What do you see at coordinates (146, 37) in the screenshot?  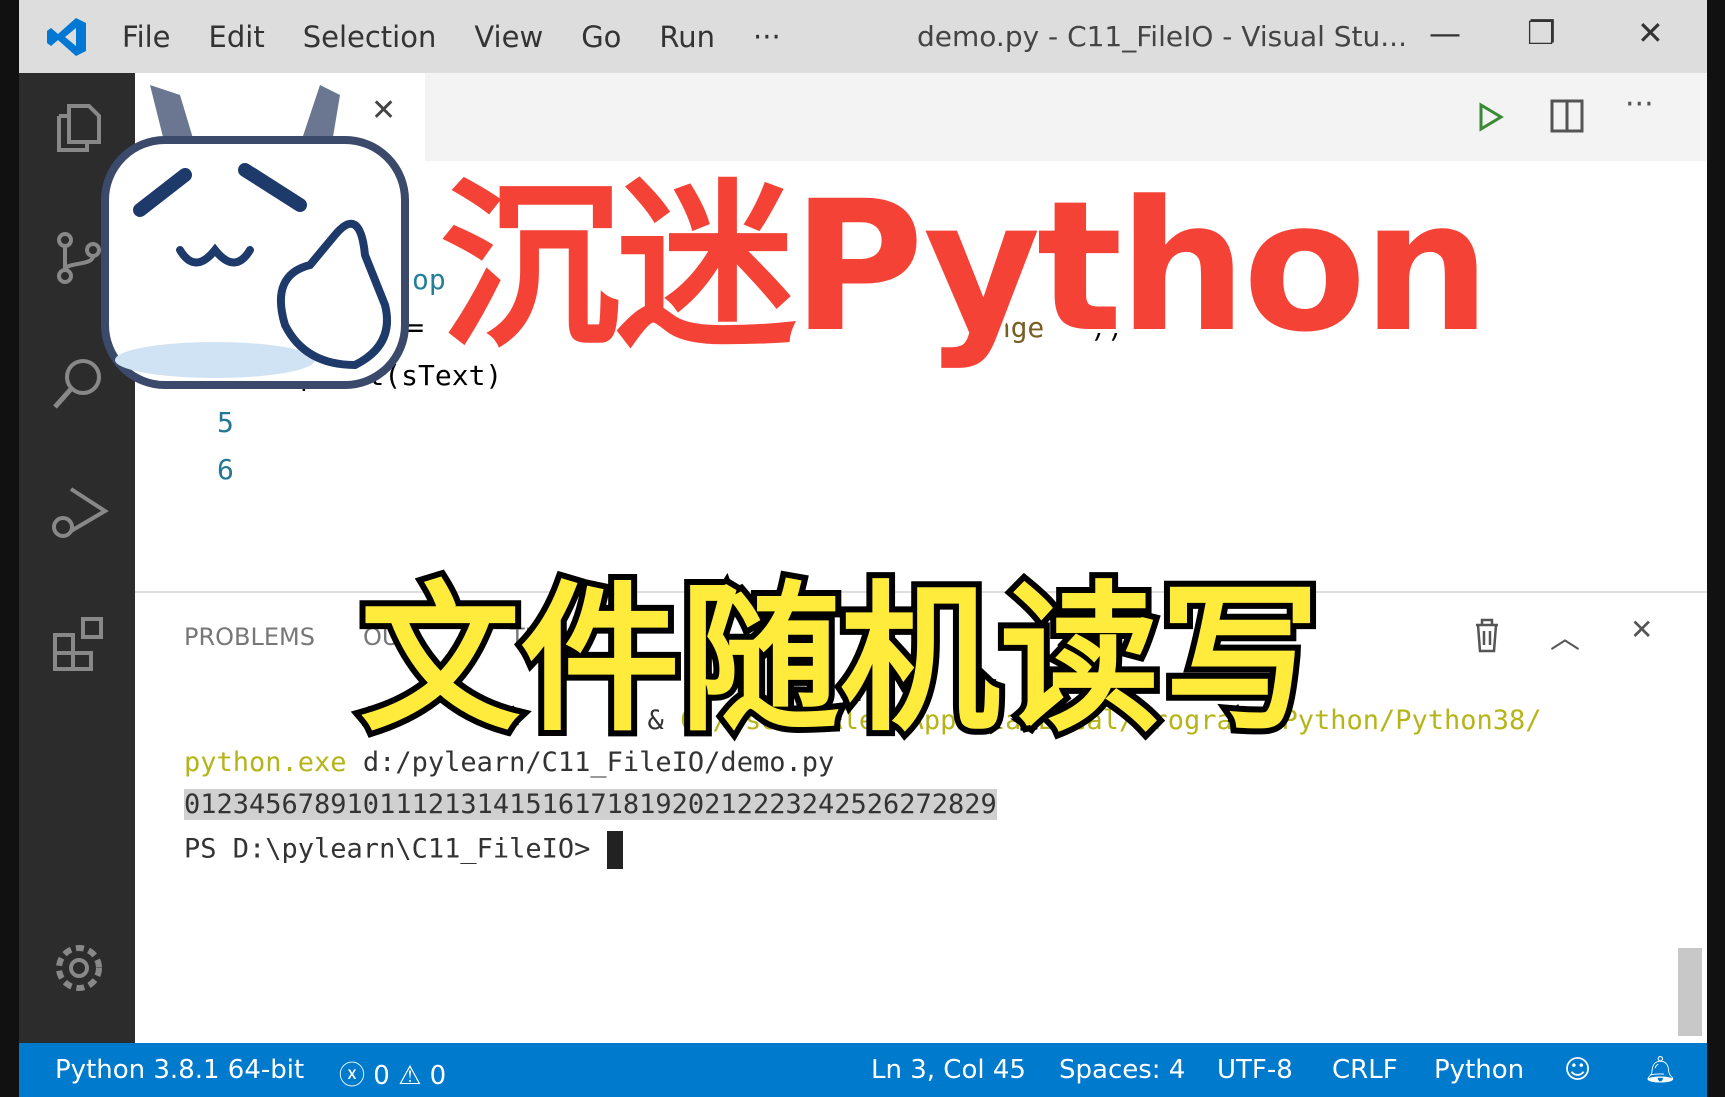 I see `menu-file: File` at bounding box center [146, 37].